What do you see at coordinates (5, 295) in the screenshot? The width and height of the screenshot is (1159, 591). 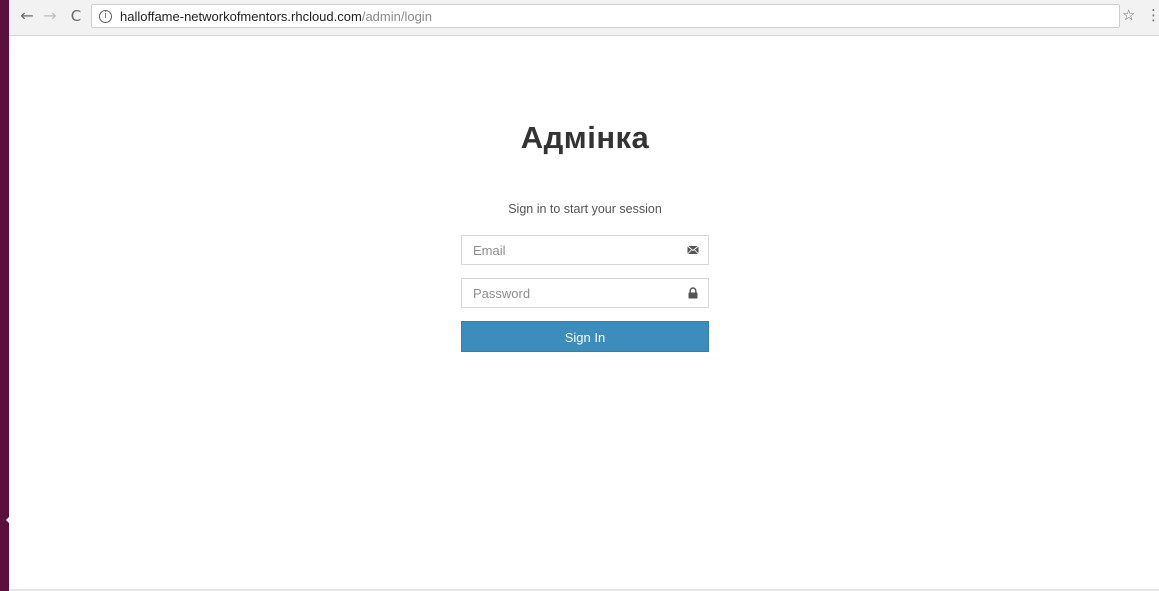 I see `window-edge-strip` at bounding box center [5, 295].